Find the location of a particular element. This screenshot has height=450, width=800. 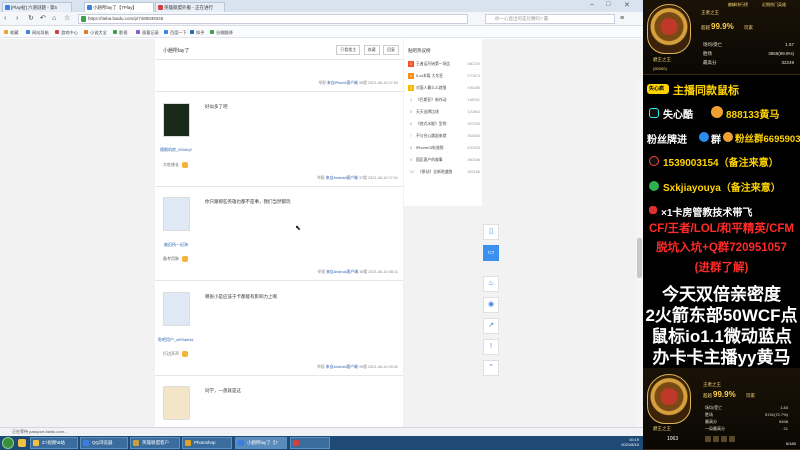

maximize-icon: □ is located at coordinates (608, 4).